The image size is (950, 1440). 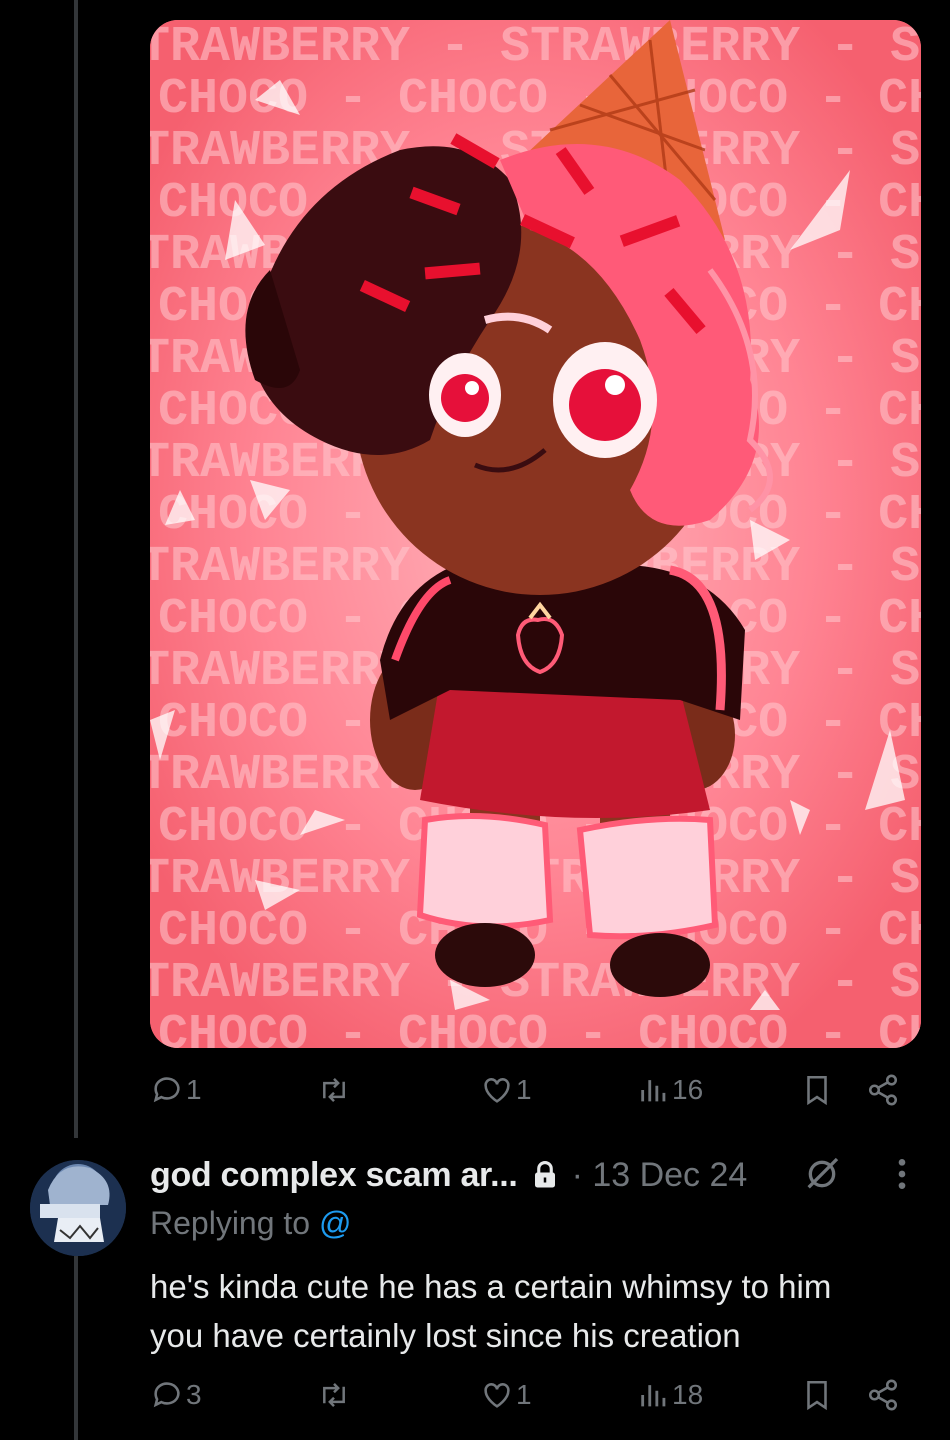 What do you see at coordinates (822, 1178) in the screenshot?
I see `grok-icon` at bounding box center [822, 1178].